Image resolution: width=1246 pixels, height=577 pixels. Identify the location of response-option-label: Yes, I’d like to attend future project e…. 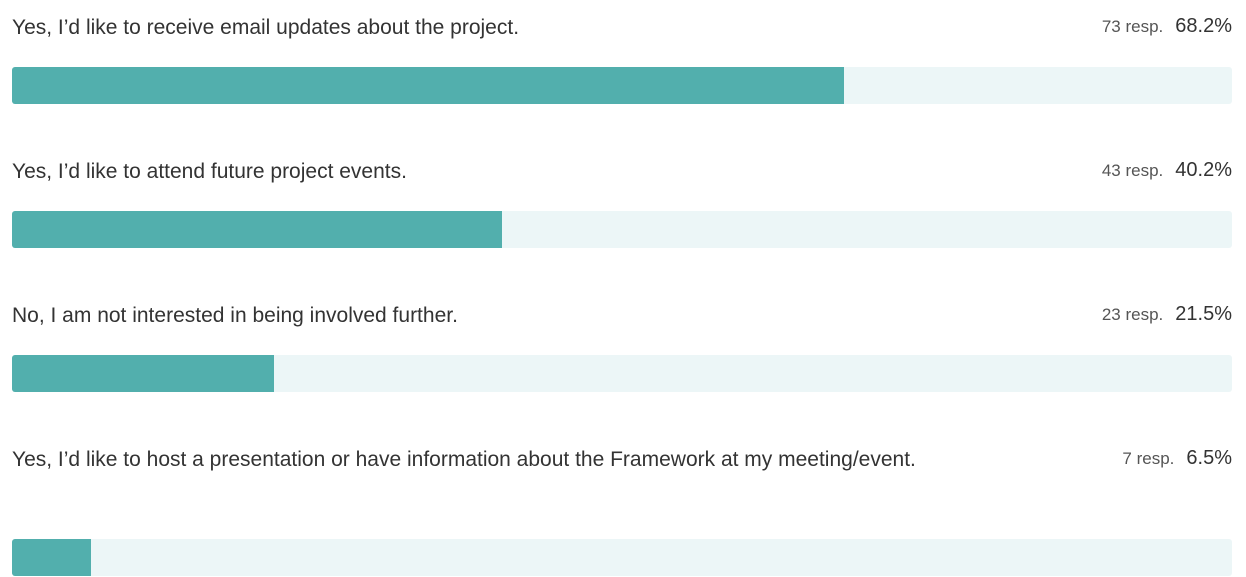
(209, 171).